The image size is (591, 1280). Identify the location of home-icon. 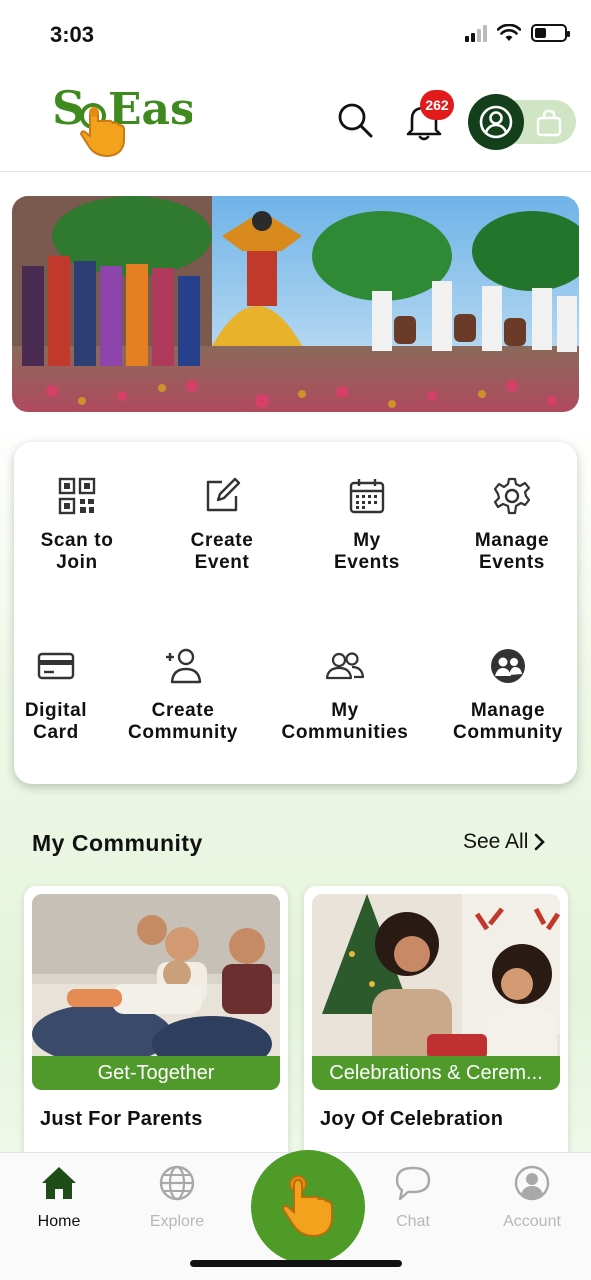
(59, 1183).